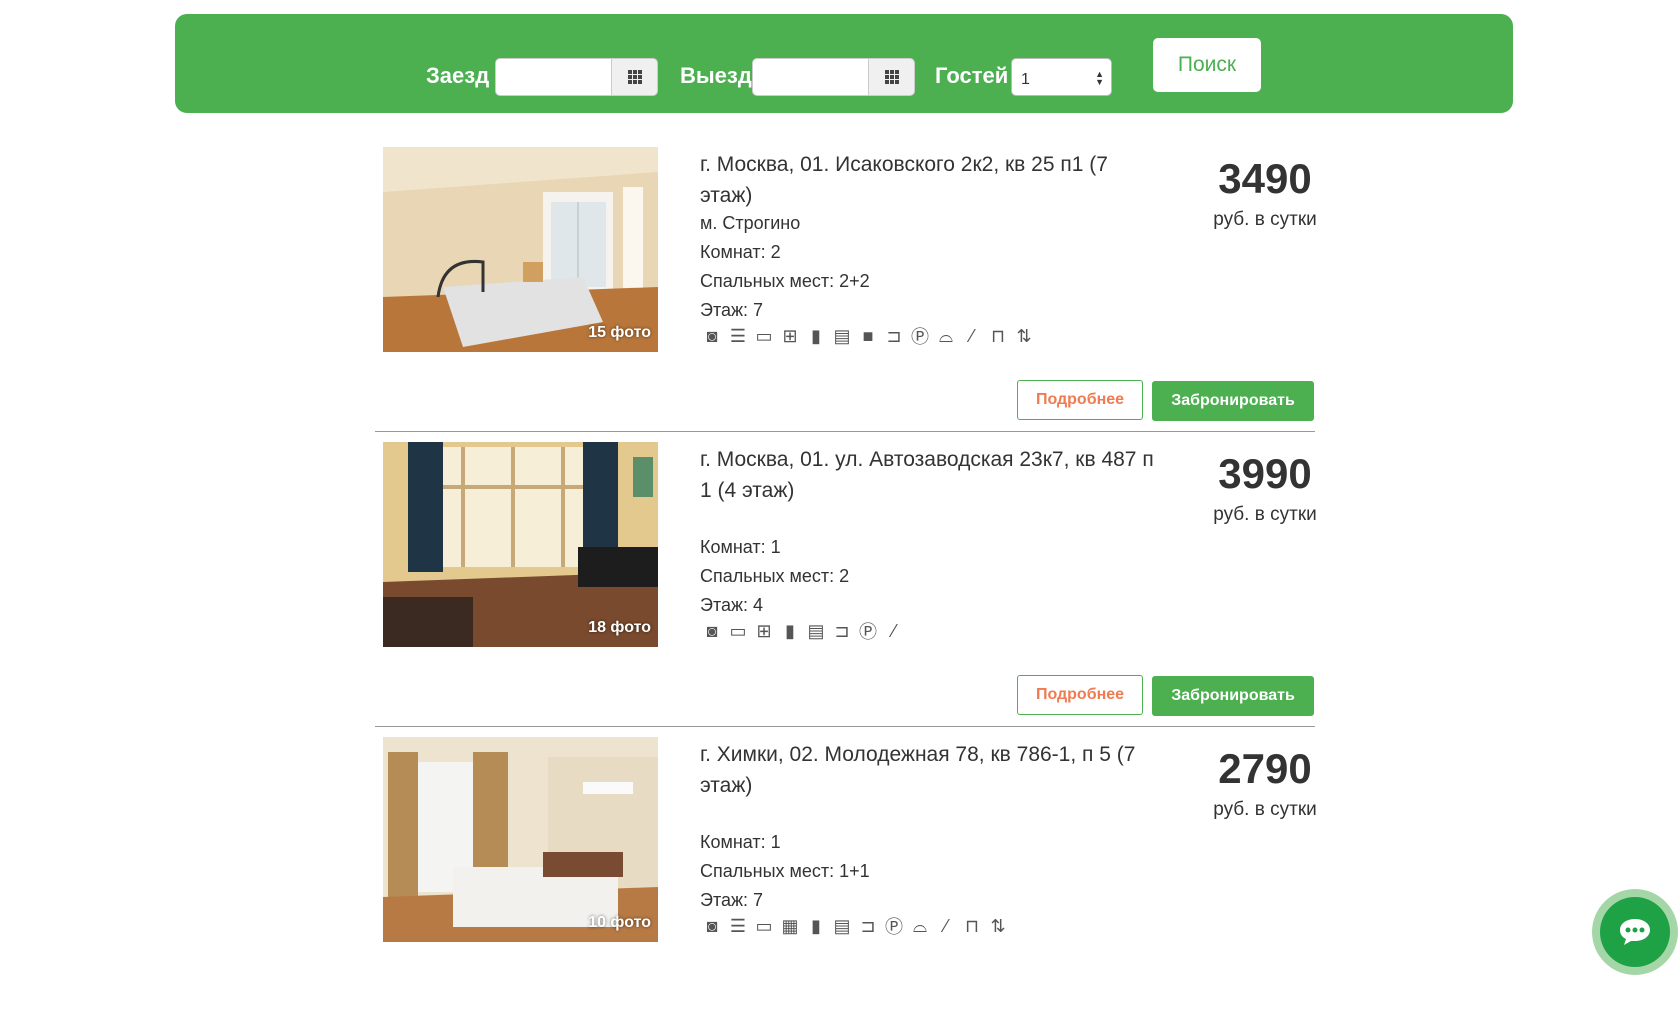 Image resolution: width=1680 pixels, height=1032 pixels. What do you see at coordinates (619, 922) in the screenshot?
I see `photo-count: 10 фото` at bounding box center [619, 922].